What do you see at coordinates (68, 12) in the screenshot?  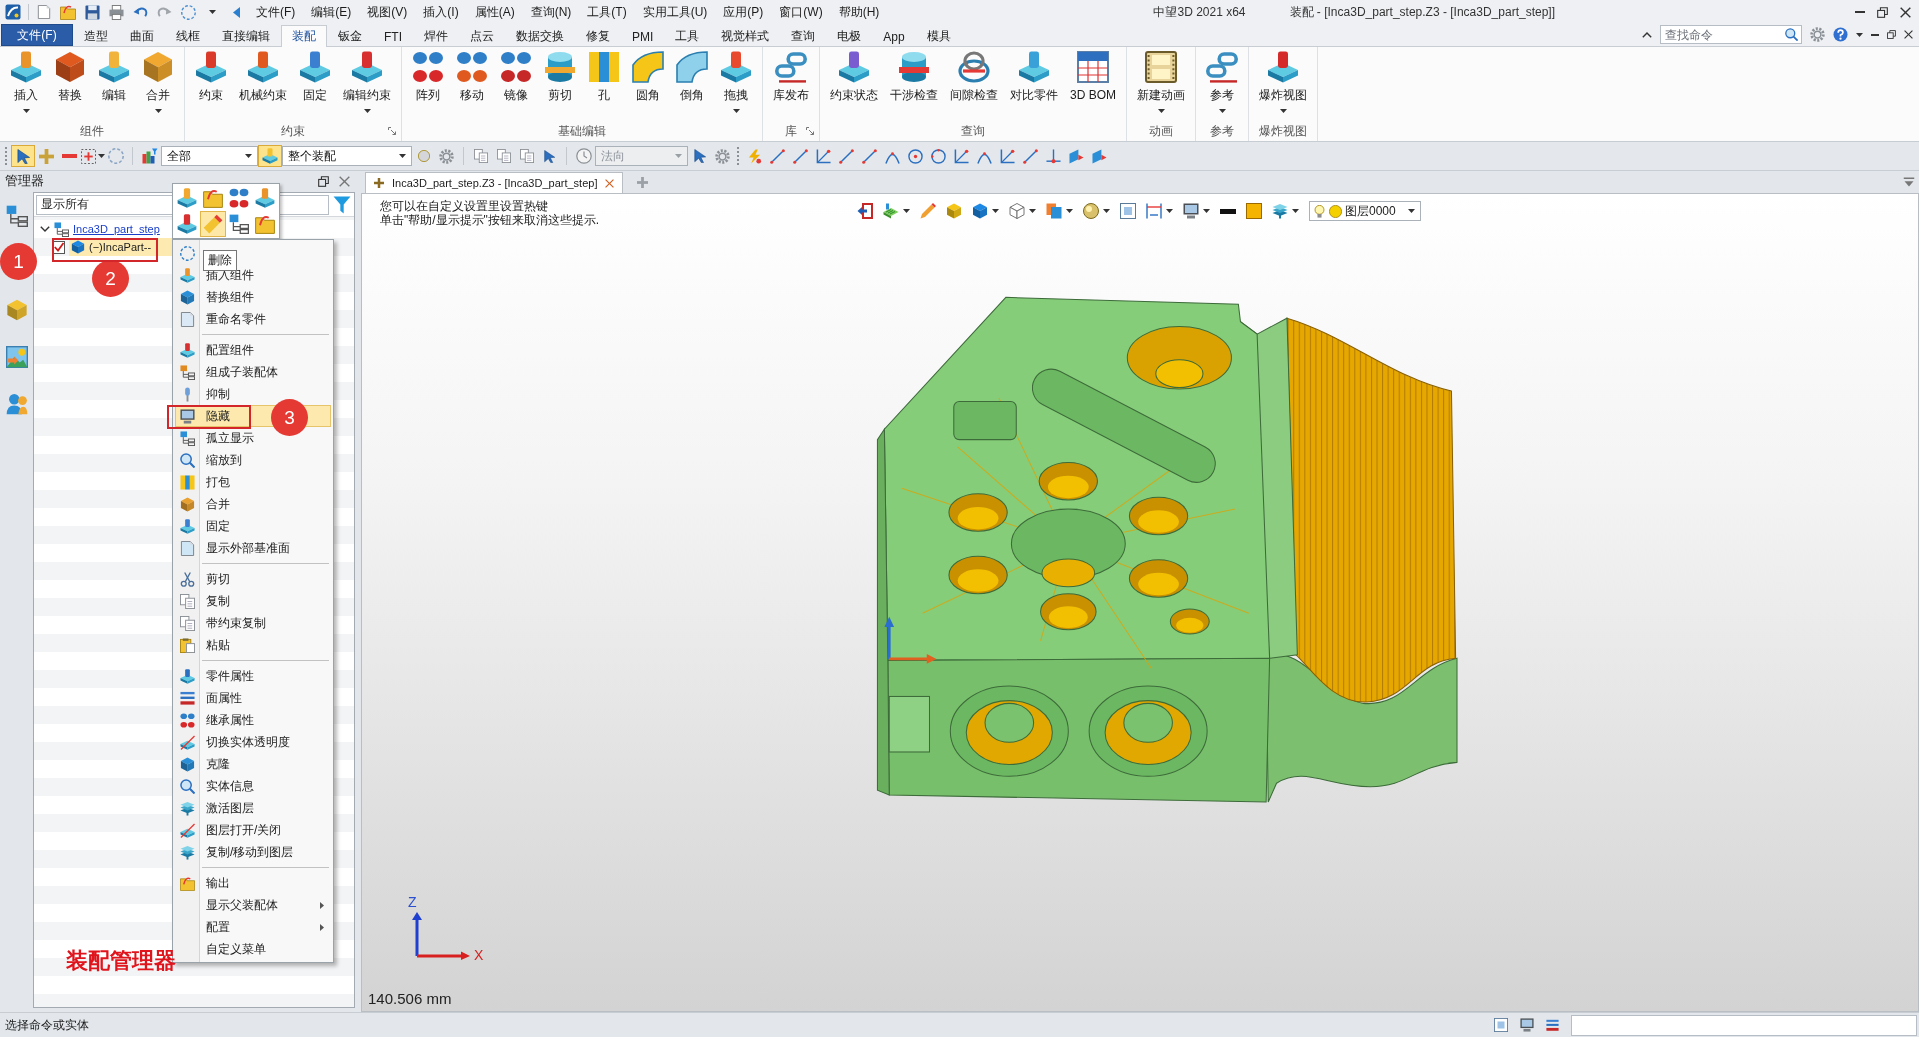 I see `folder-icon` at bounding box center [68, 12].